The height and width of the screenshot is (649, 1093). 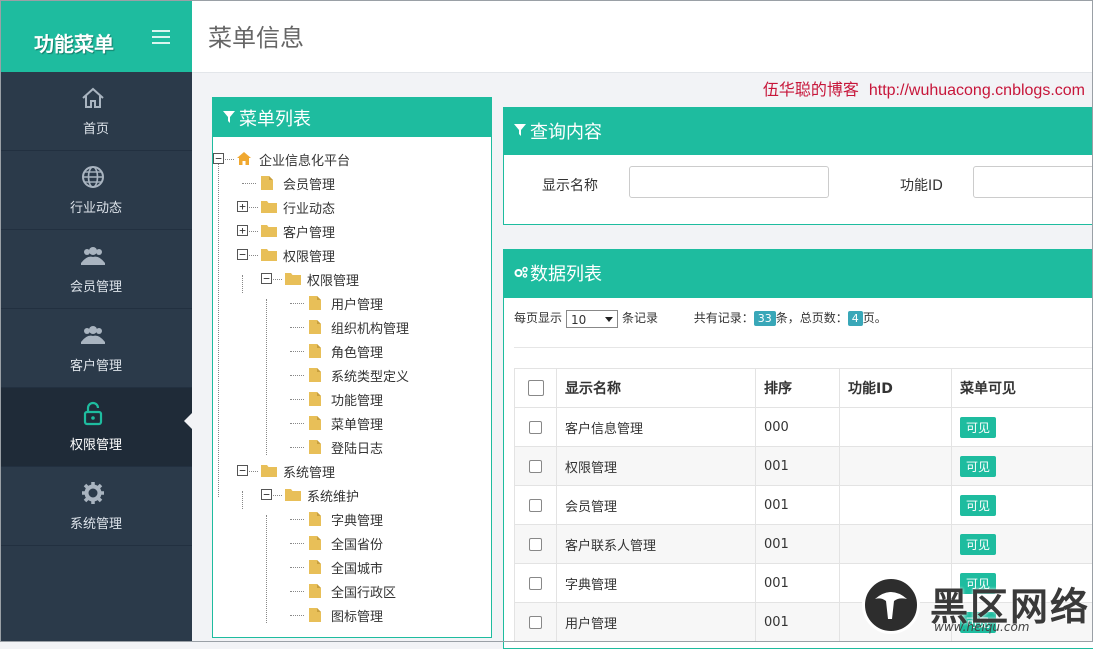 I want to click on users-icon, so click(x=93, y=335).